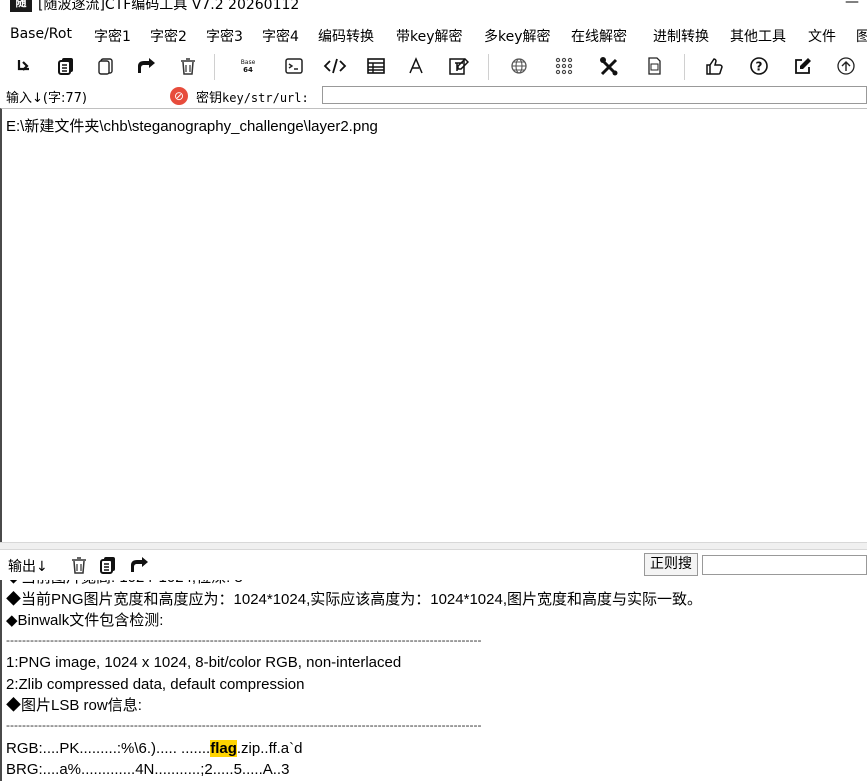  Describe the element at coordinates (21, 6) in the screenshot. I see `app-logo: 随` at that location.